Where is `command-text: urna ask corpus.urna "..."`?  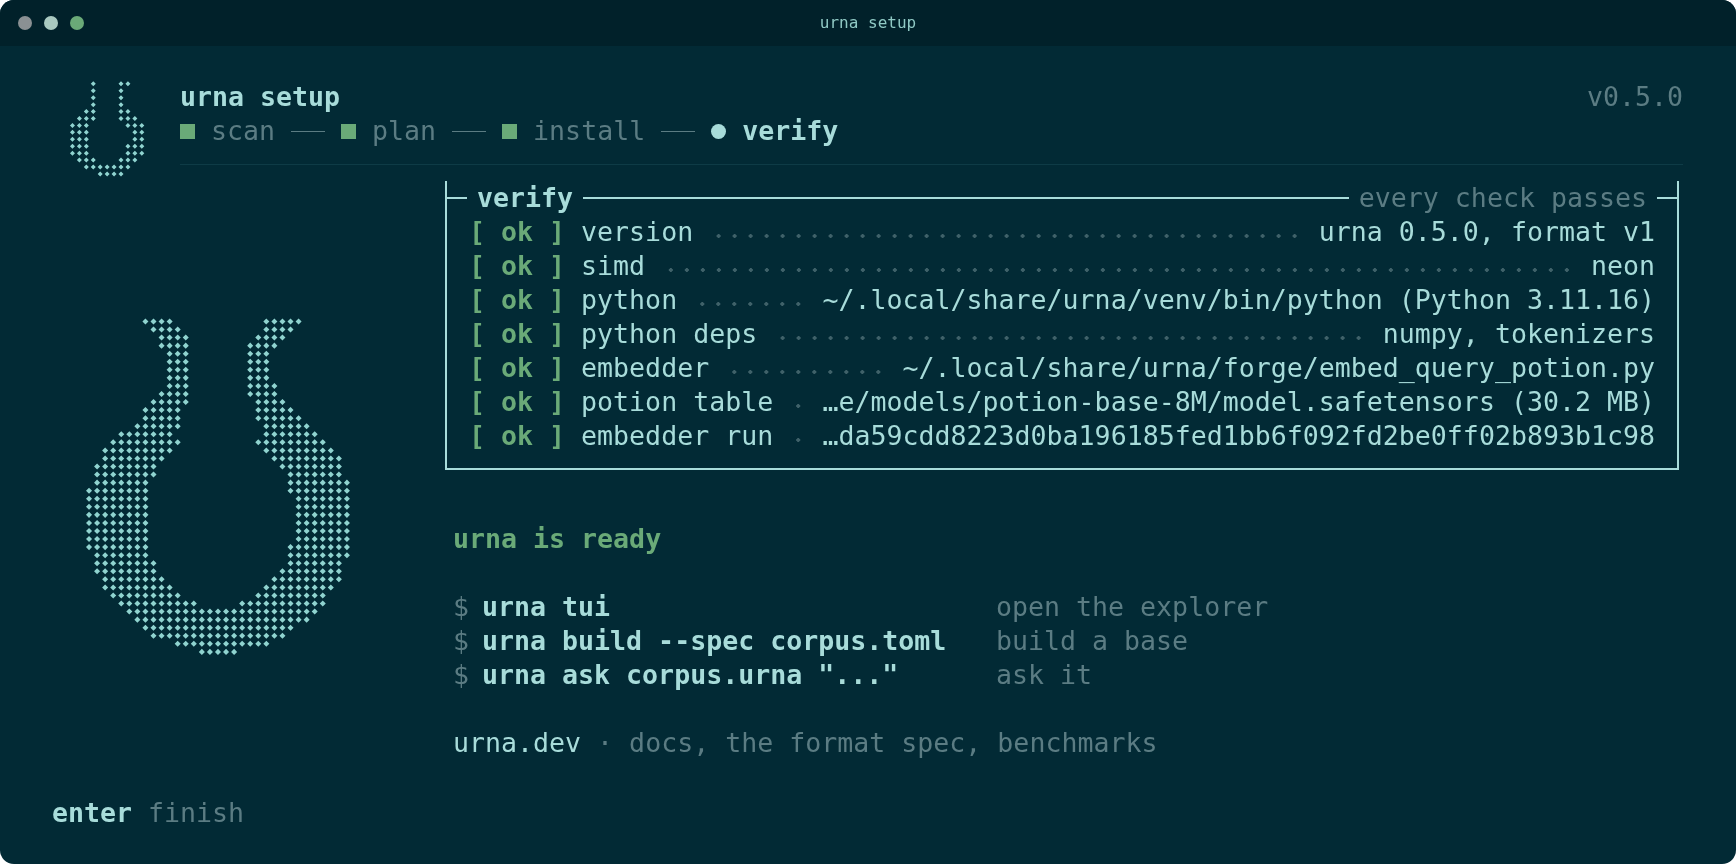
command-text: urna ask corpus.urna "..." is located at coordinates (691, 675).